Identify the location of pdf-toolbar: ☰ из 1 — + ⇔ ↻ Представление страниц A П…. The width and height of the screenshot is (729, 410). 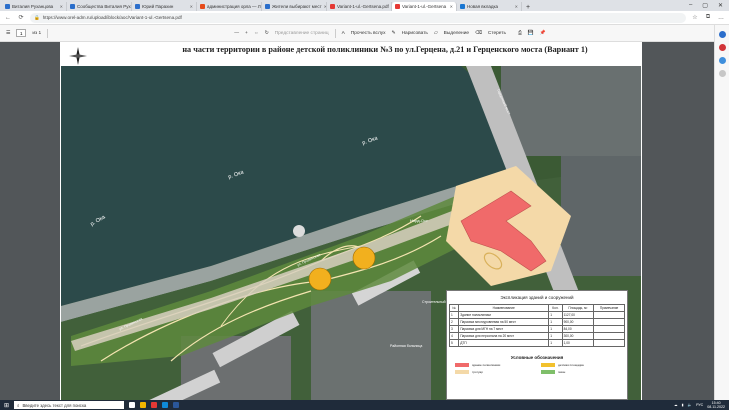
(364, 33).